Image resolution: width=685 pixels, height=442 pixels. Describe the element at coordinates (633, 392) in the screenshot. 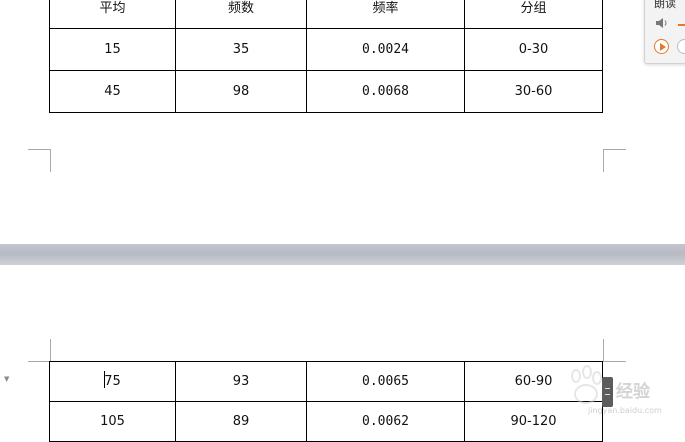

I see `watermark-text: 经验` at that location.